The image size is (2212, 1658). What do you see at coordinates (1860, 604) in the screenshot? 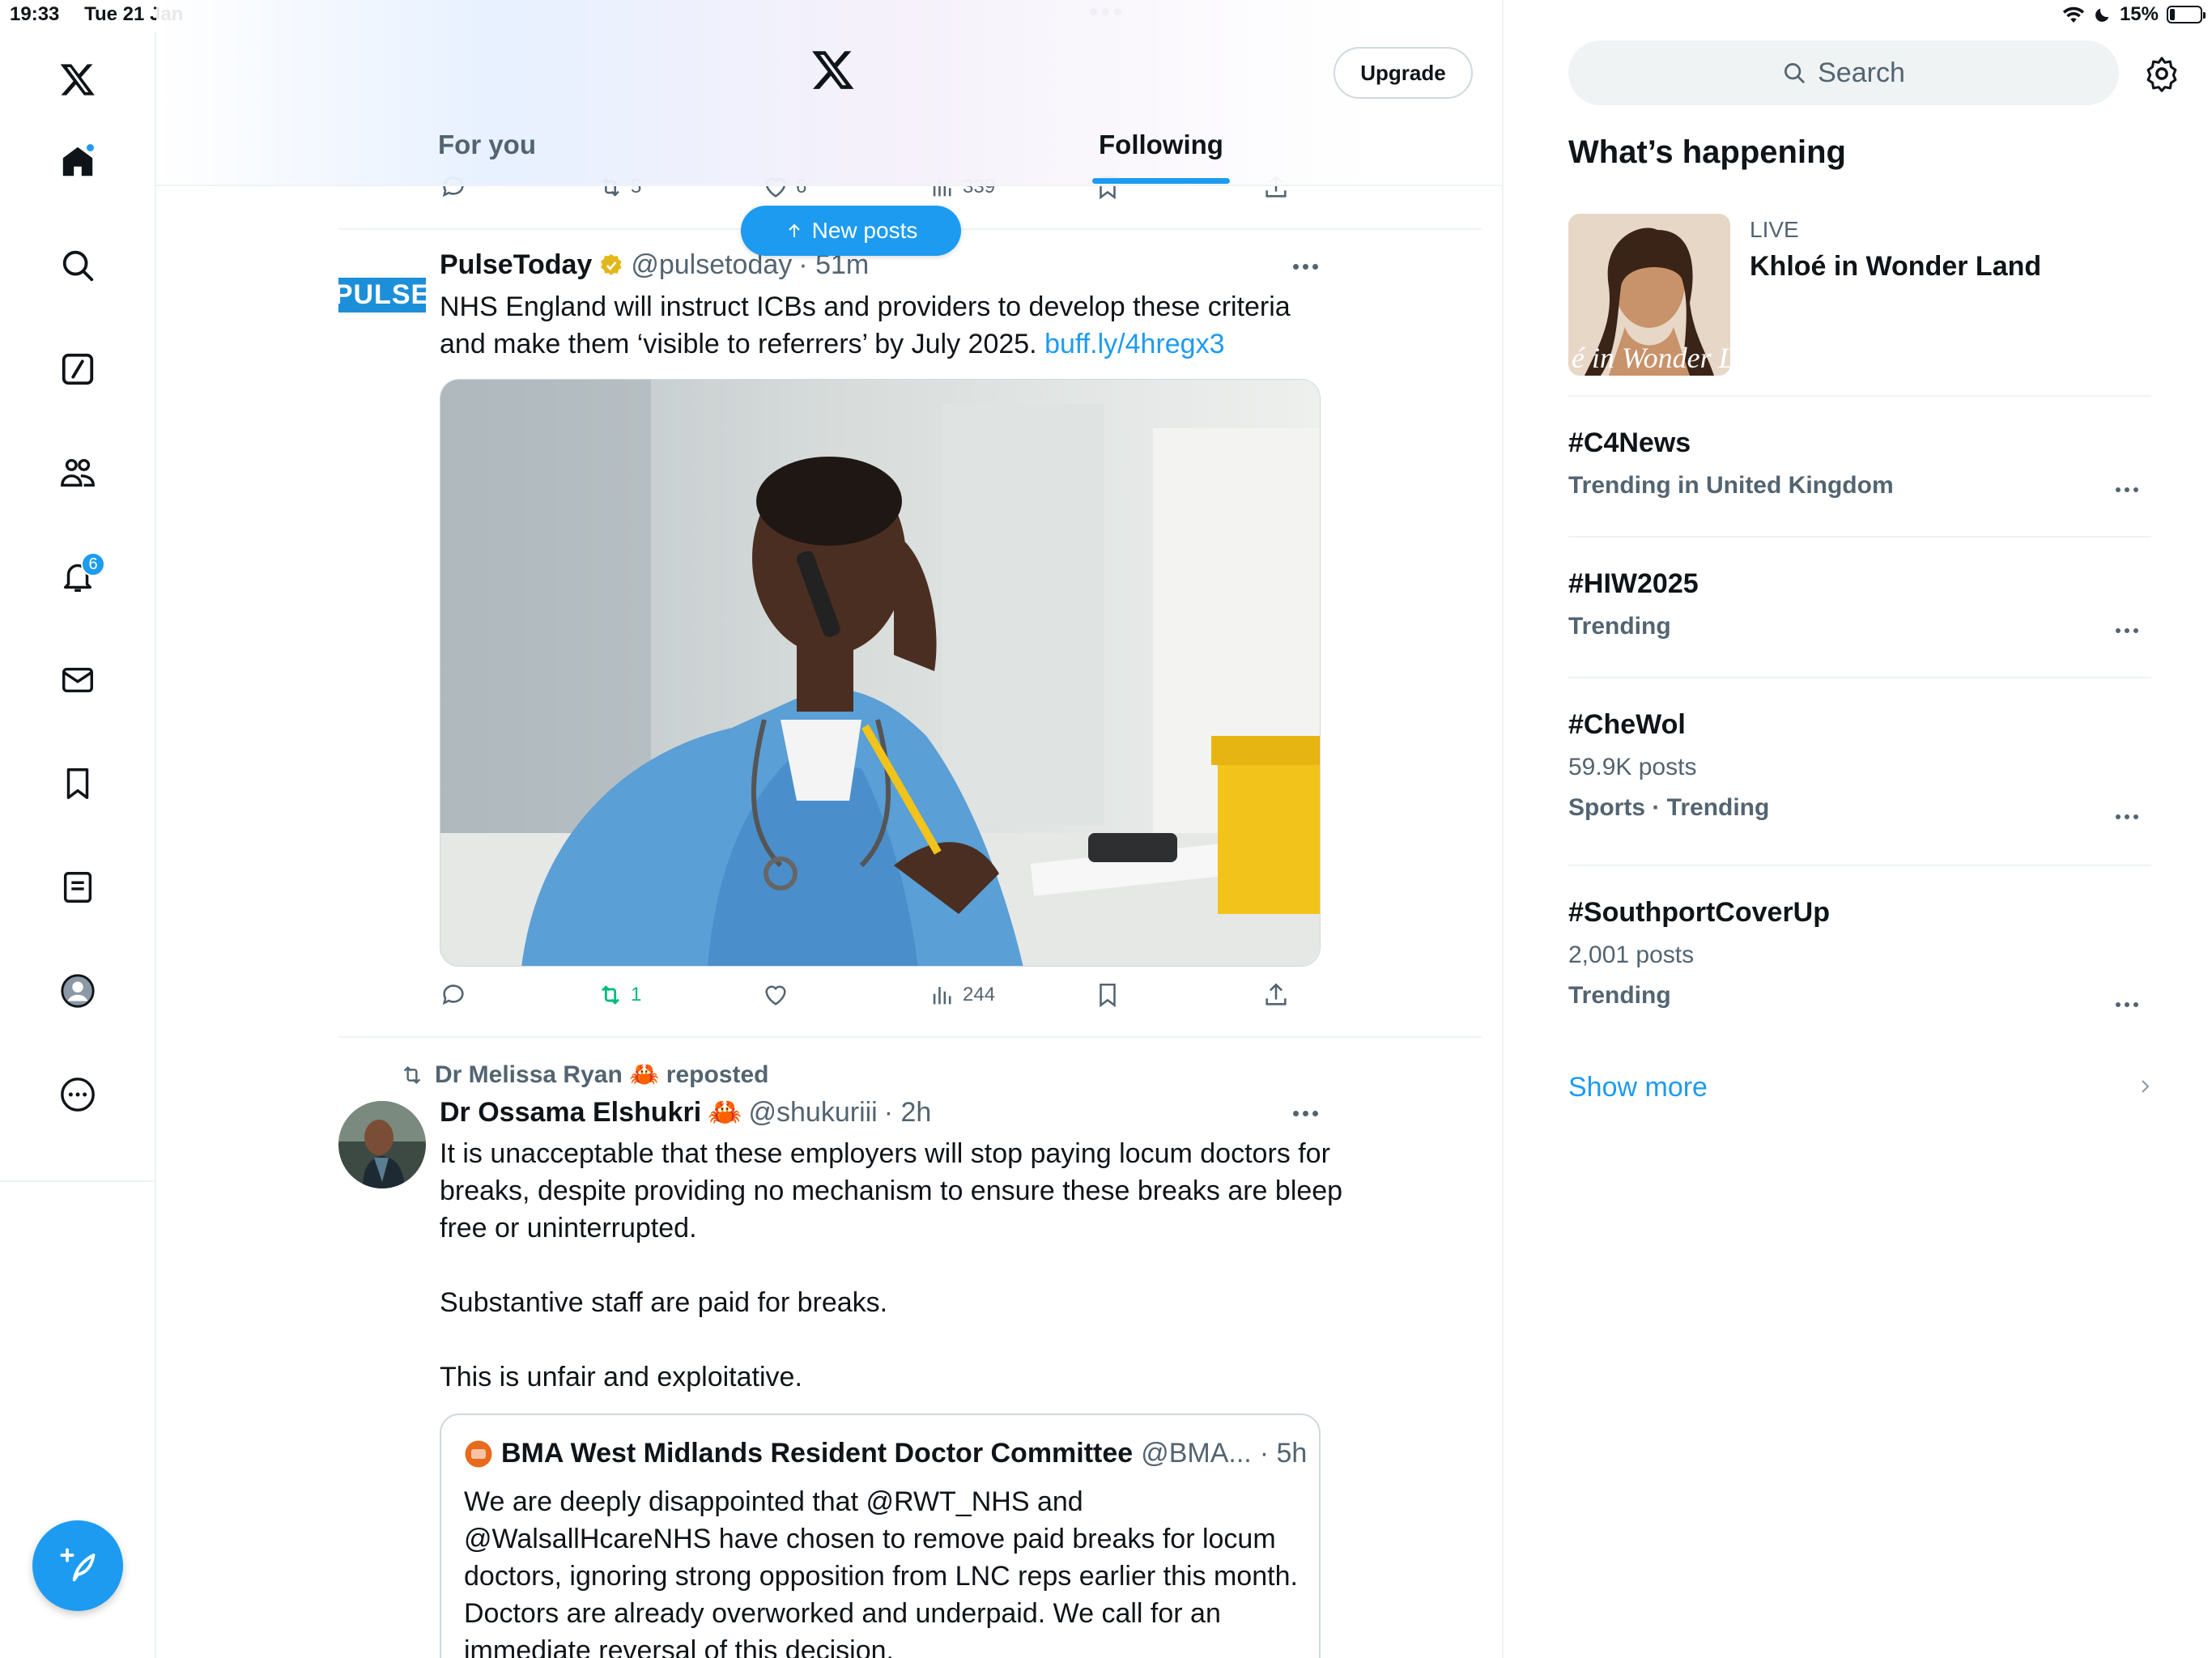
I see `trend-item: #HIW2025 Trending` at bounding box center [1860, 604].